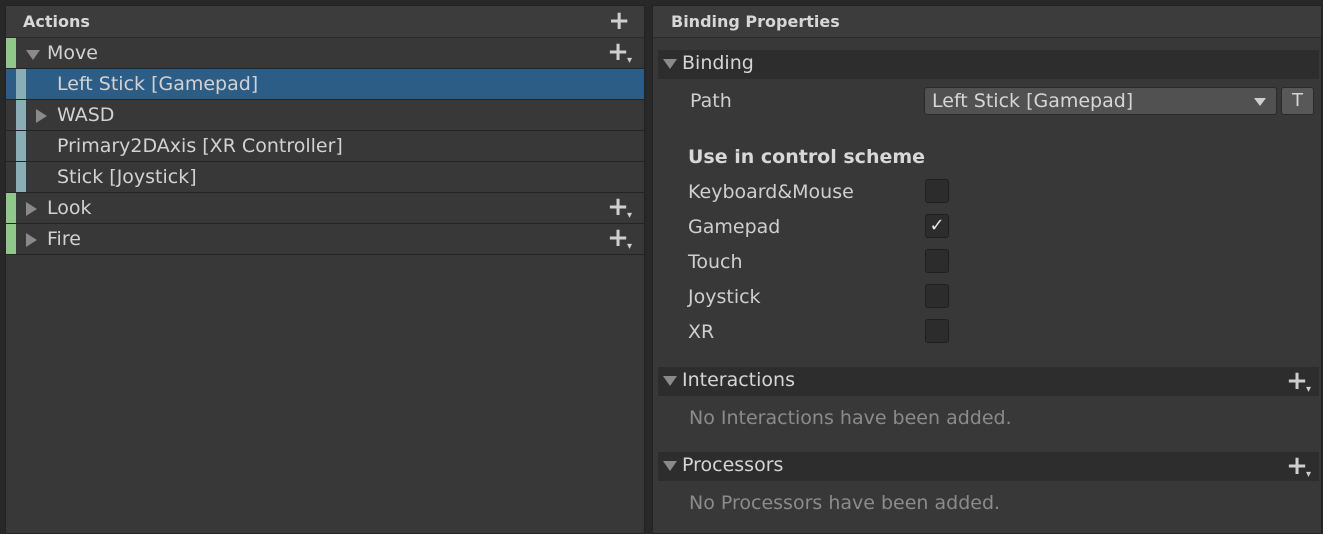 Image resolution: width=1323 pixels, height=534 pixels. Describe the element at coordinates (937, 191) in the screenshot. I see `scheme-checkbox-keyboard-mouse` at that location.